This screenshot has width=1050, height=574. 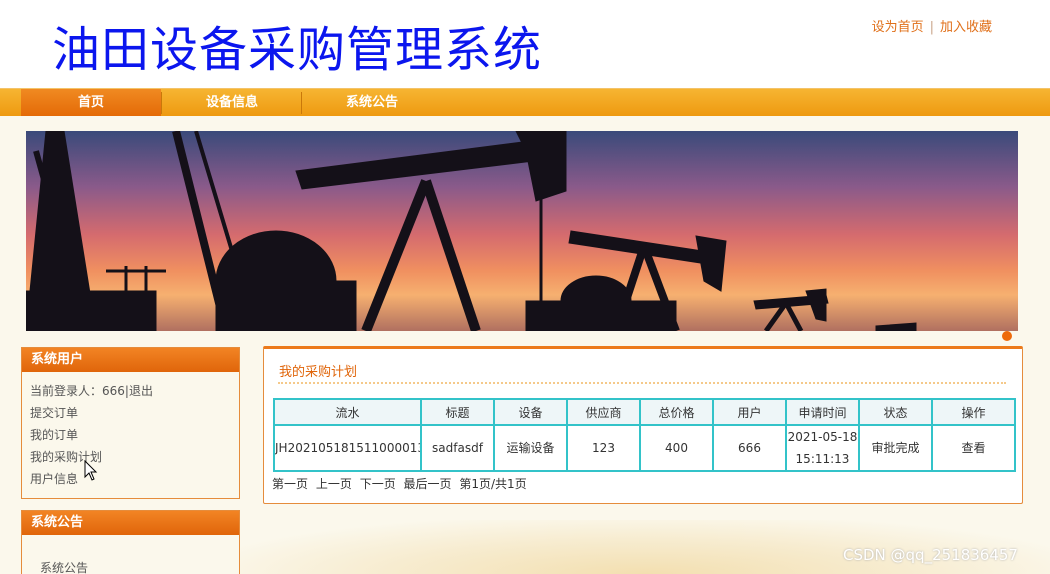 I want to click on pagination: 第一页 上一页 下一页 最后一页 第1页/共1页, so click(x=401, y=483).